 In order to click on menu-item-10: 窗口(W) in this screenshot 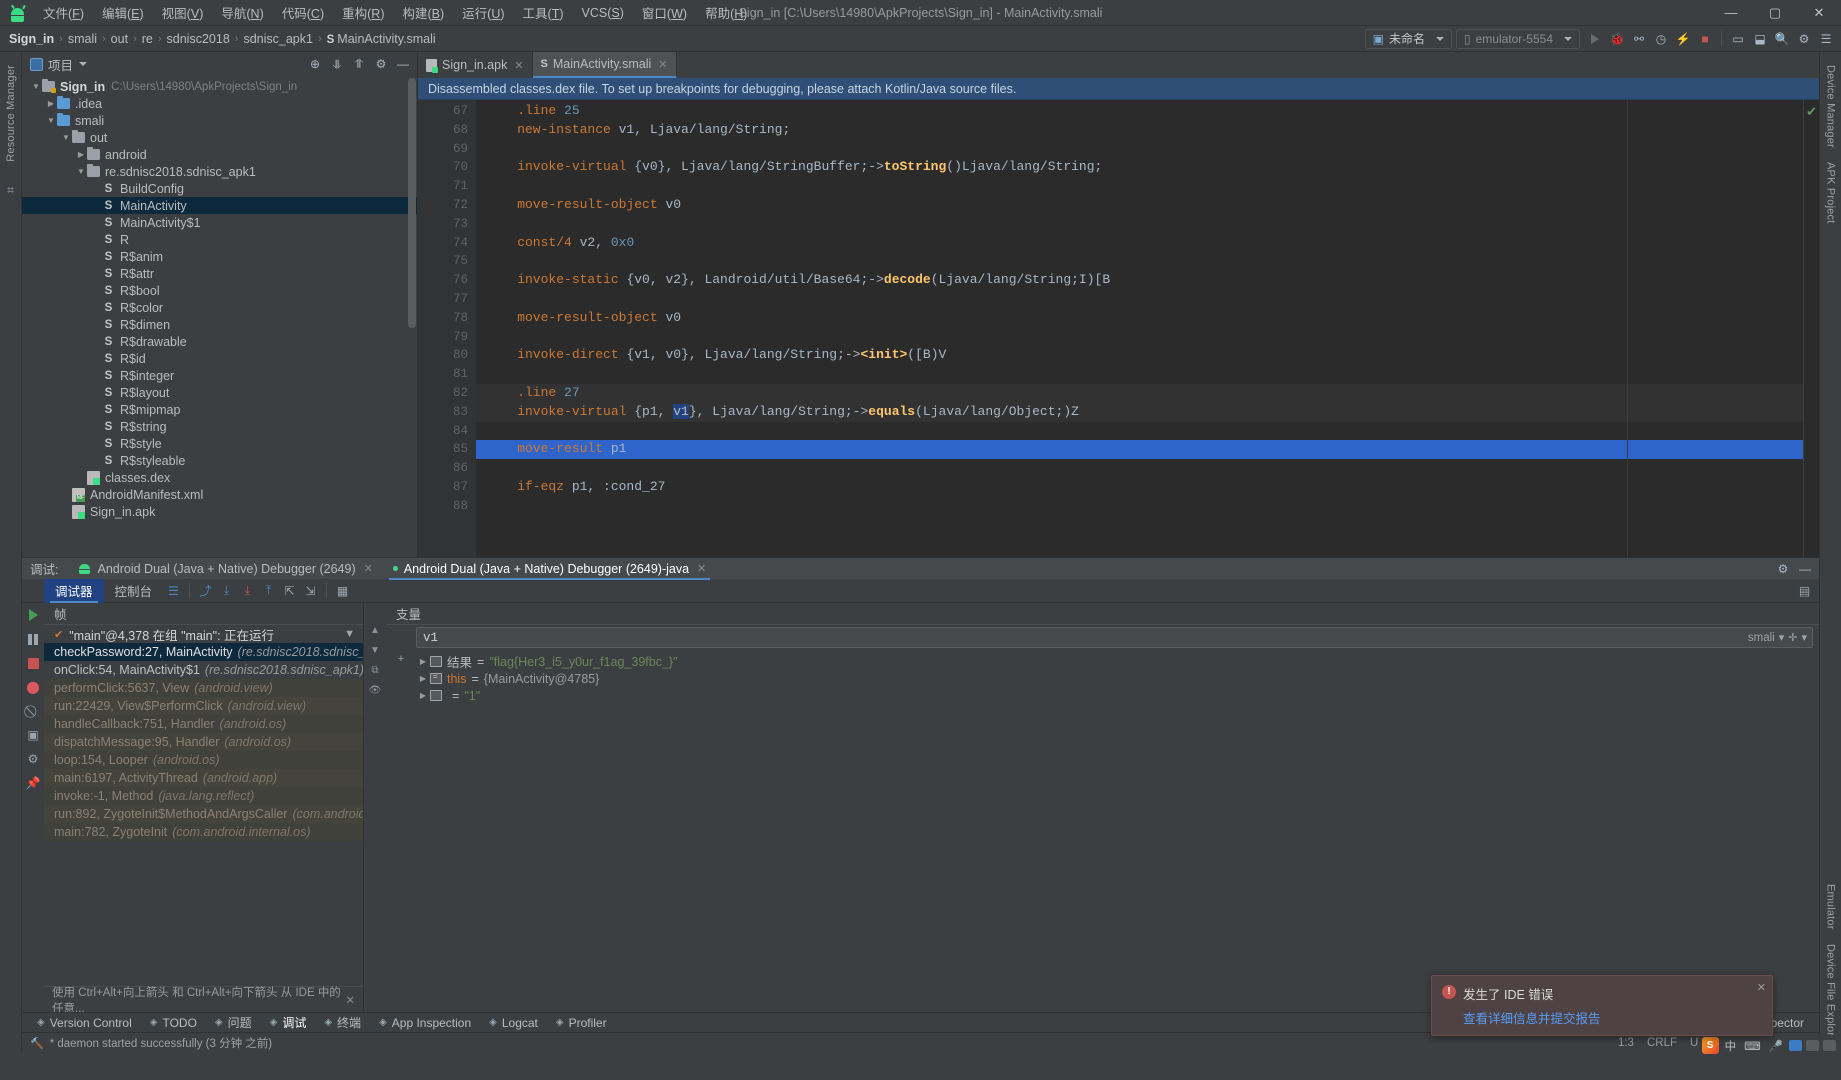, I will do `click(664, 12)`.